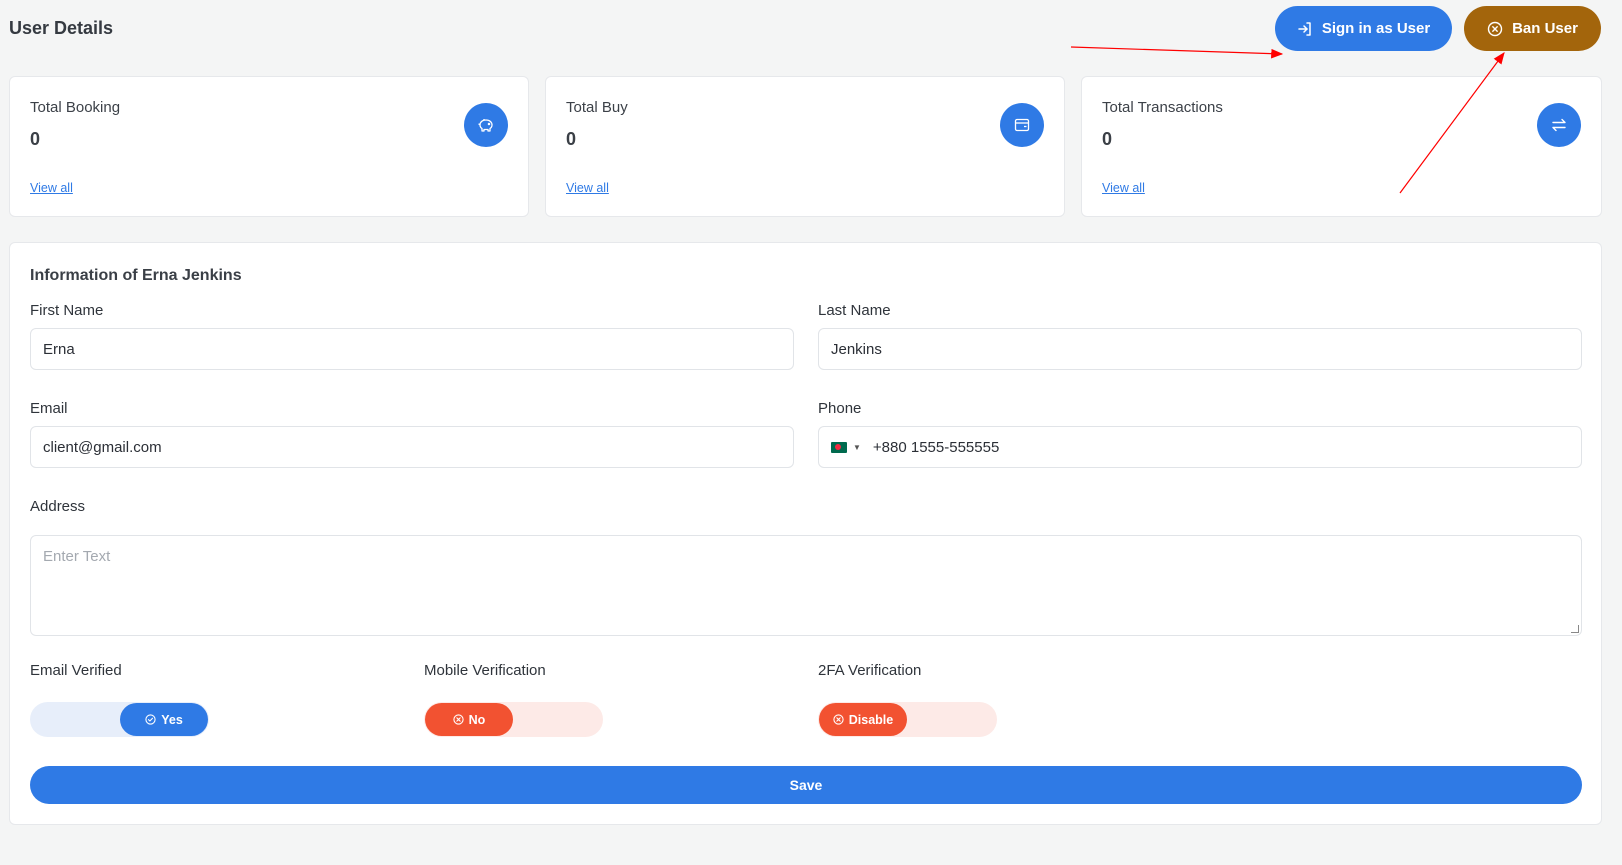 The height and width of the screenshot is (865, 1622). Describe the element at coordinates (1575, 629) in the screenshot. I see `resize-handle` at that location.